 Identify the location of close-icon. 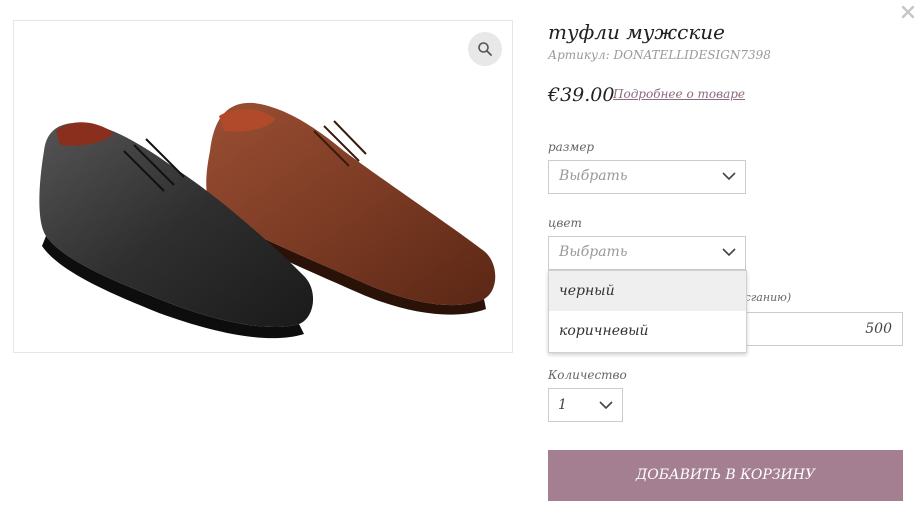
(908, 12).